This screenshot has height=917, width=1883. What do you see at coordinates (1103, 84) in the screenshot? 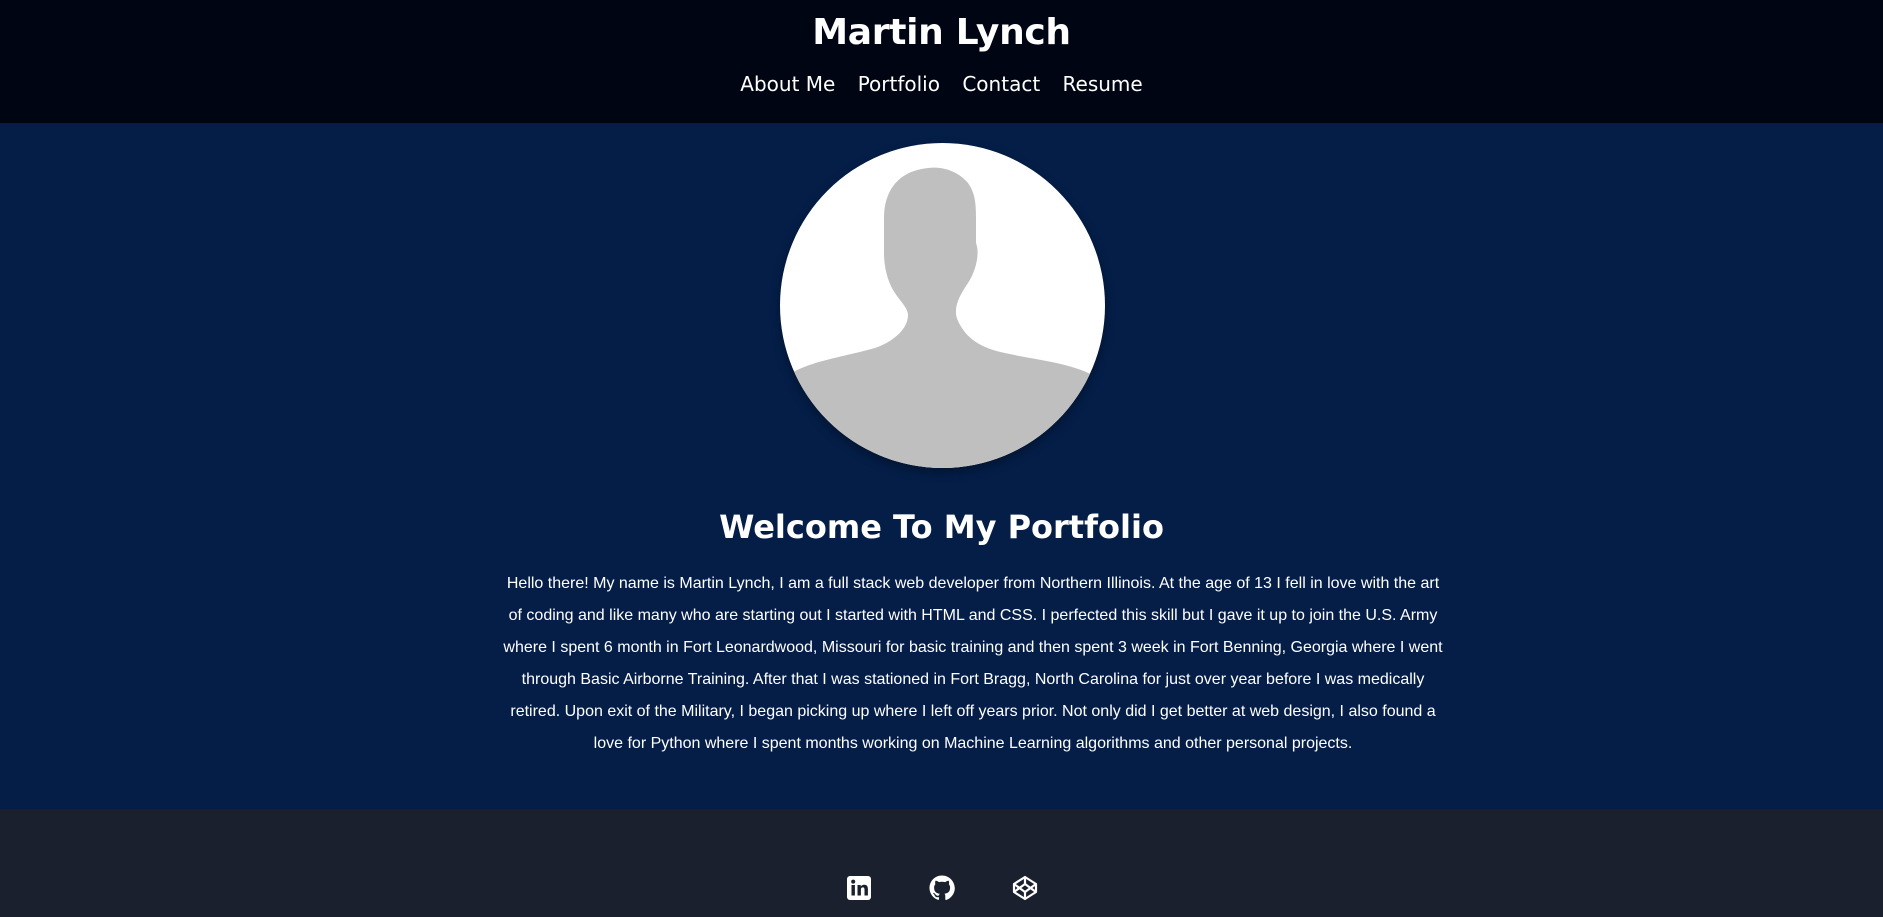
I see `nav-resume: Resume` at bounding box center [1103, 84].